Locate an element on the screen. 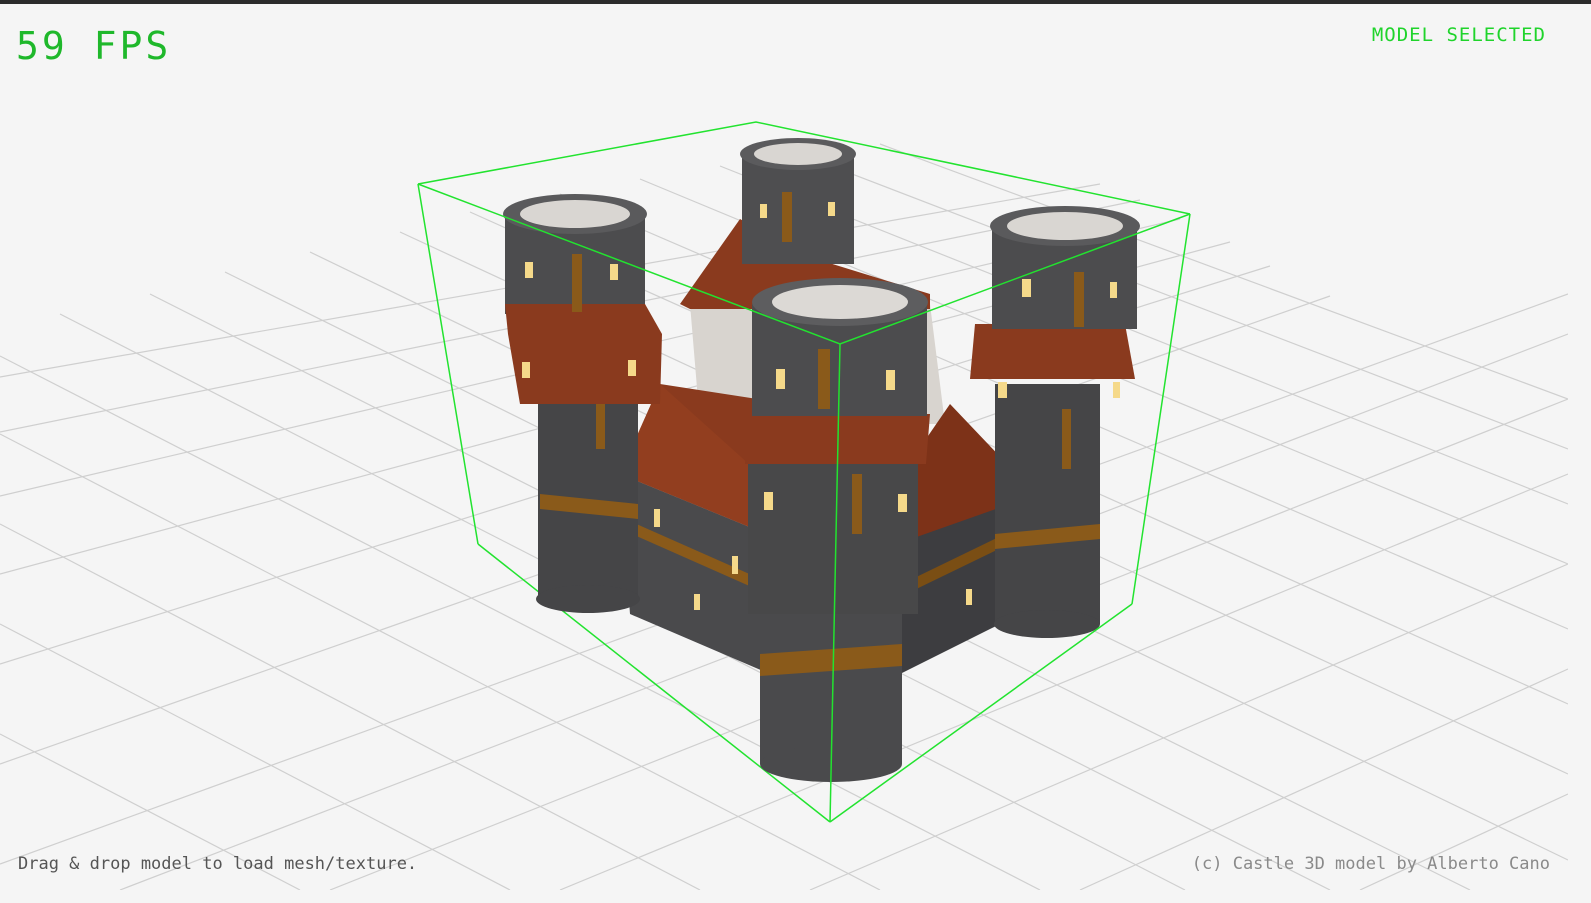  model-credit: (c) Castle 3D model by Alberto Cano is located at coordinates (1370, 864).